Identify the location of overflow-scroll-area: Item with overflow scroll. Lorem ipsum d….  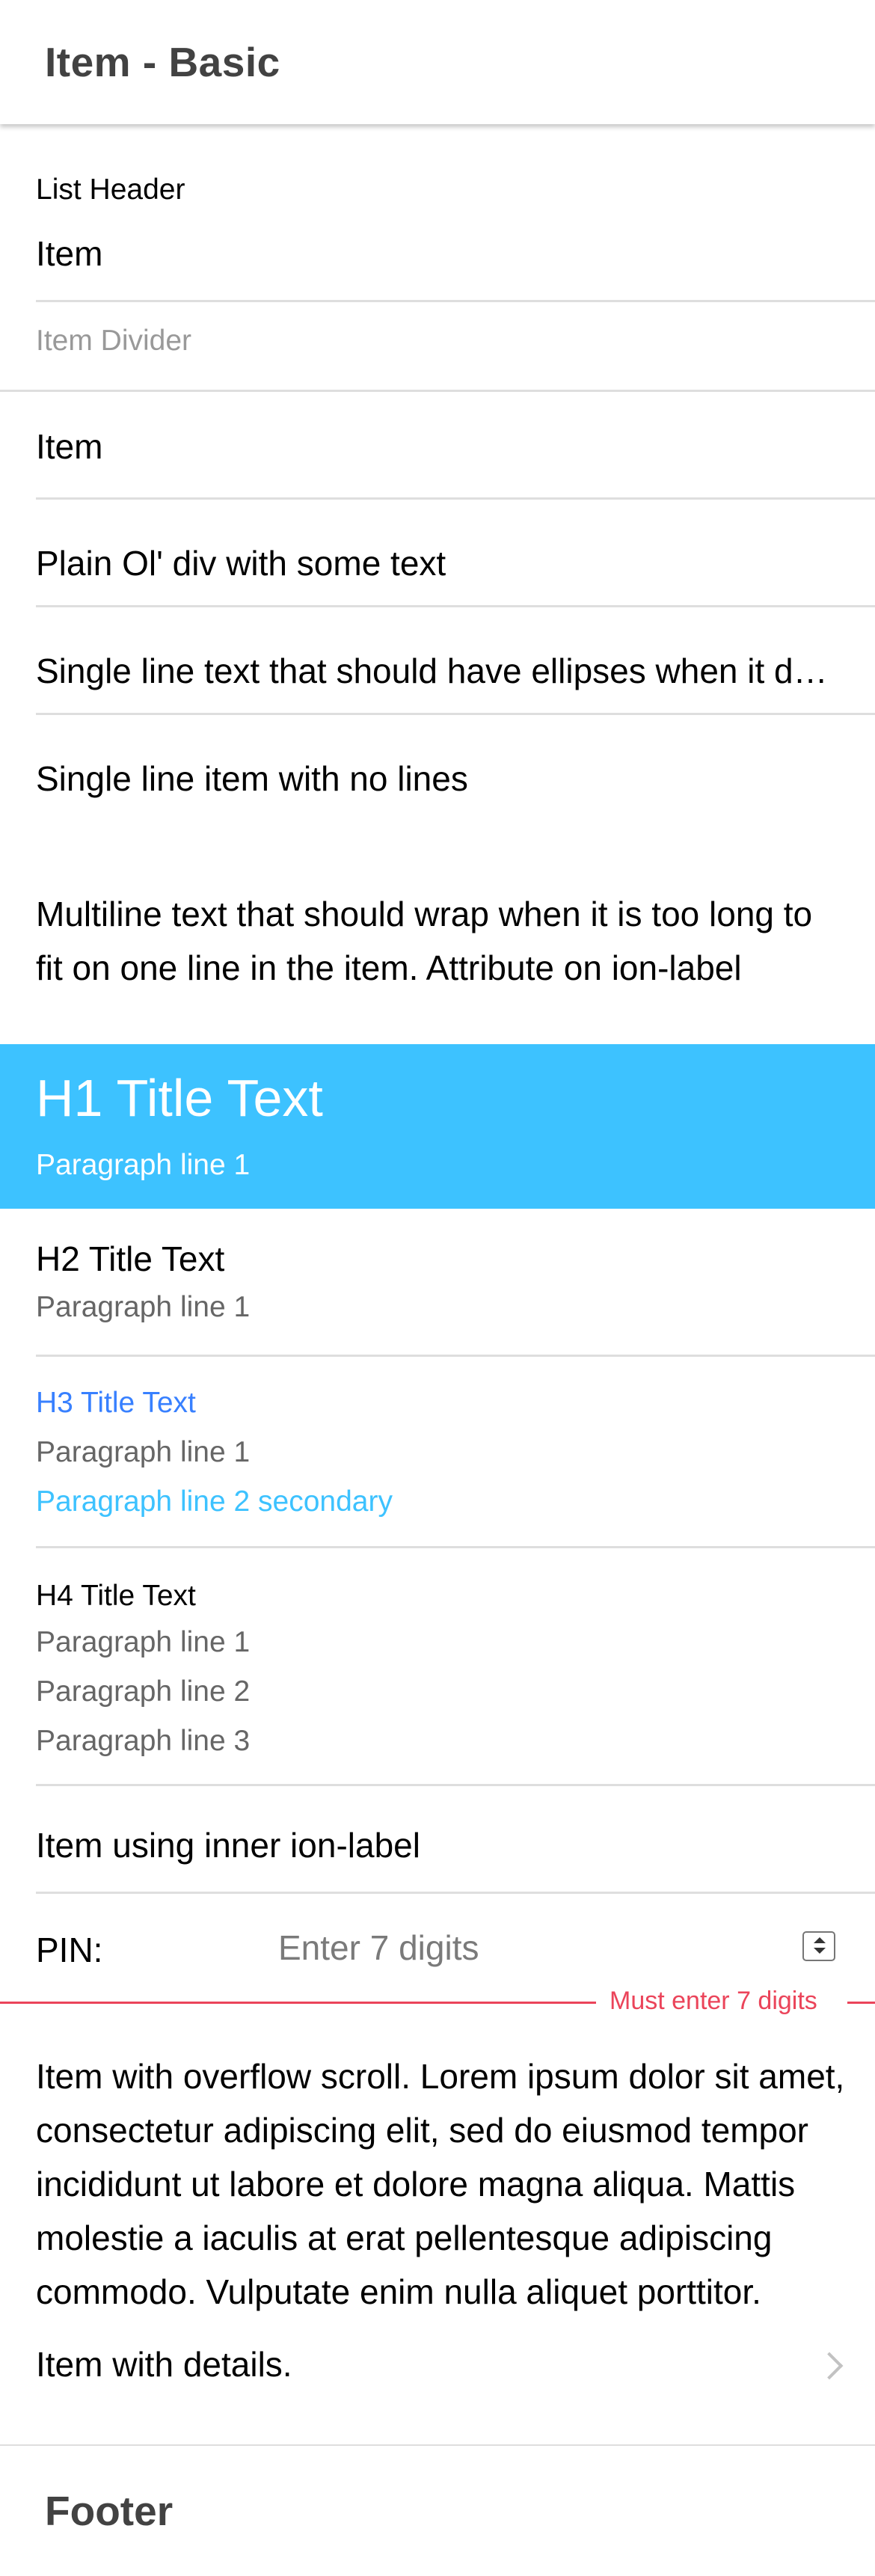
(444, 2181).